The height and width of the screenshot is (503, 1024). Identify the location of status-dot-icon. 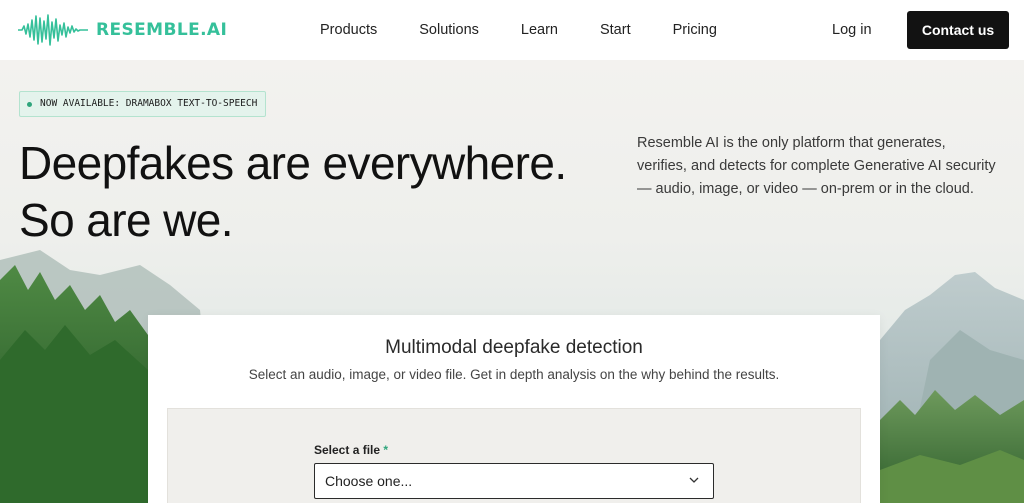
(29, 104).